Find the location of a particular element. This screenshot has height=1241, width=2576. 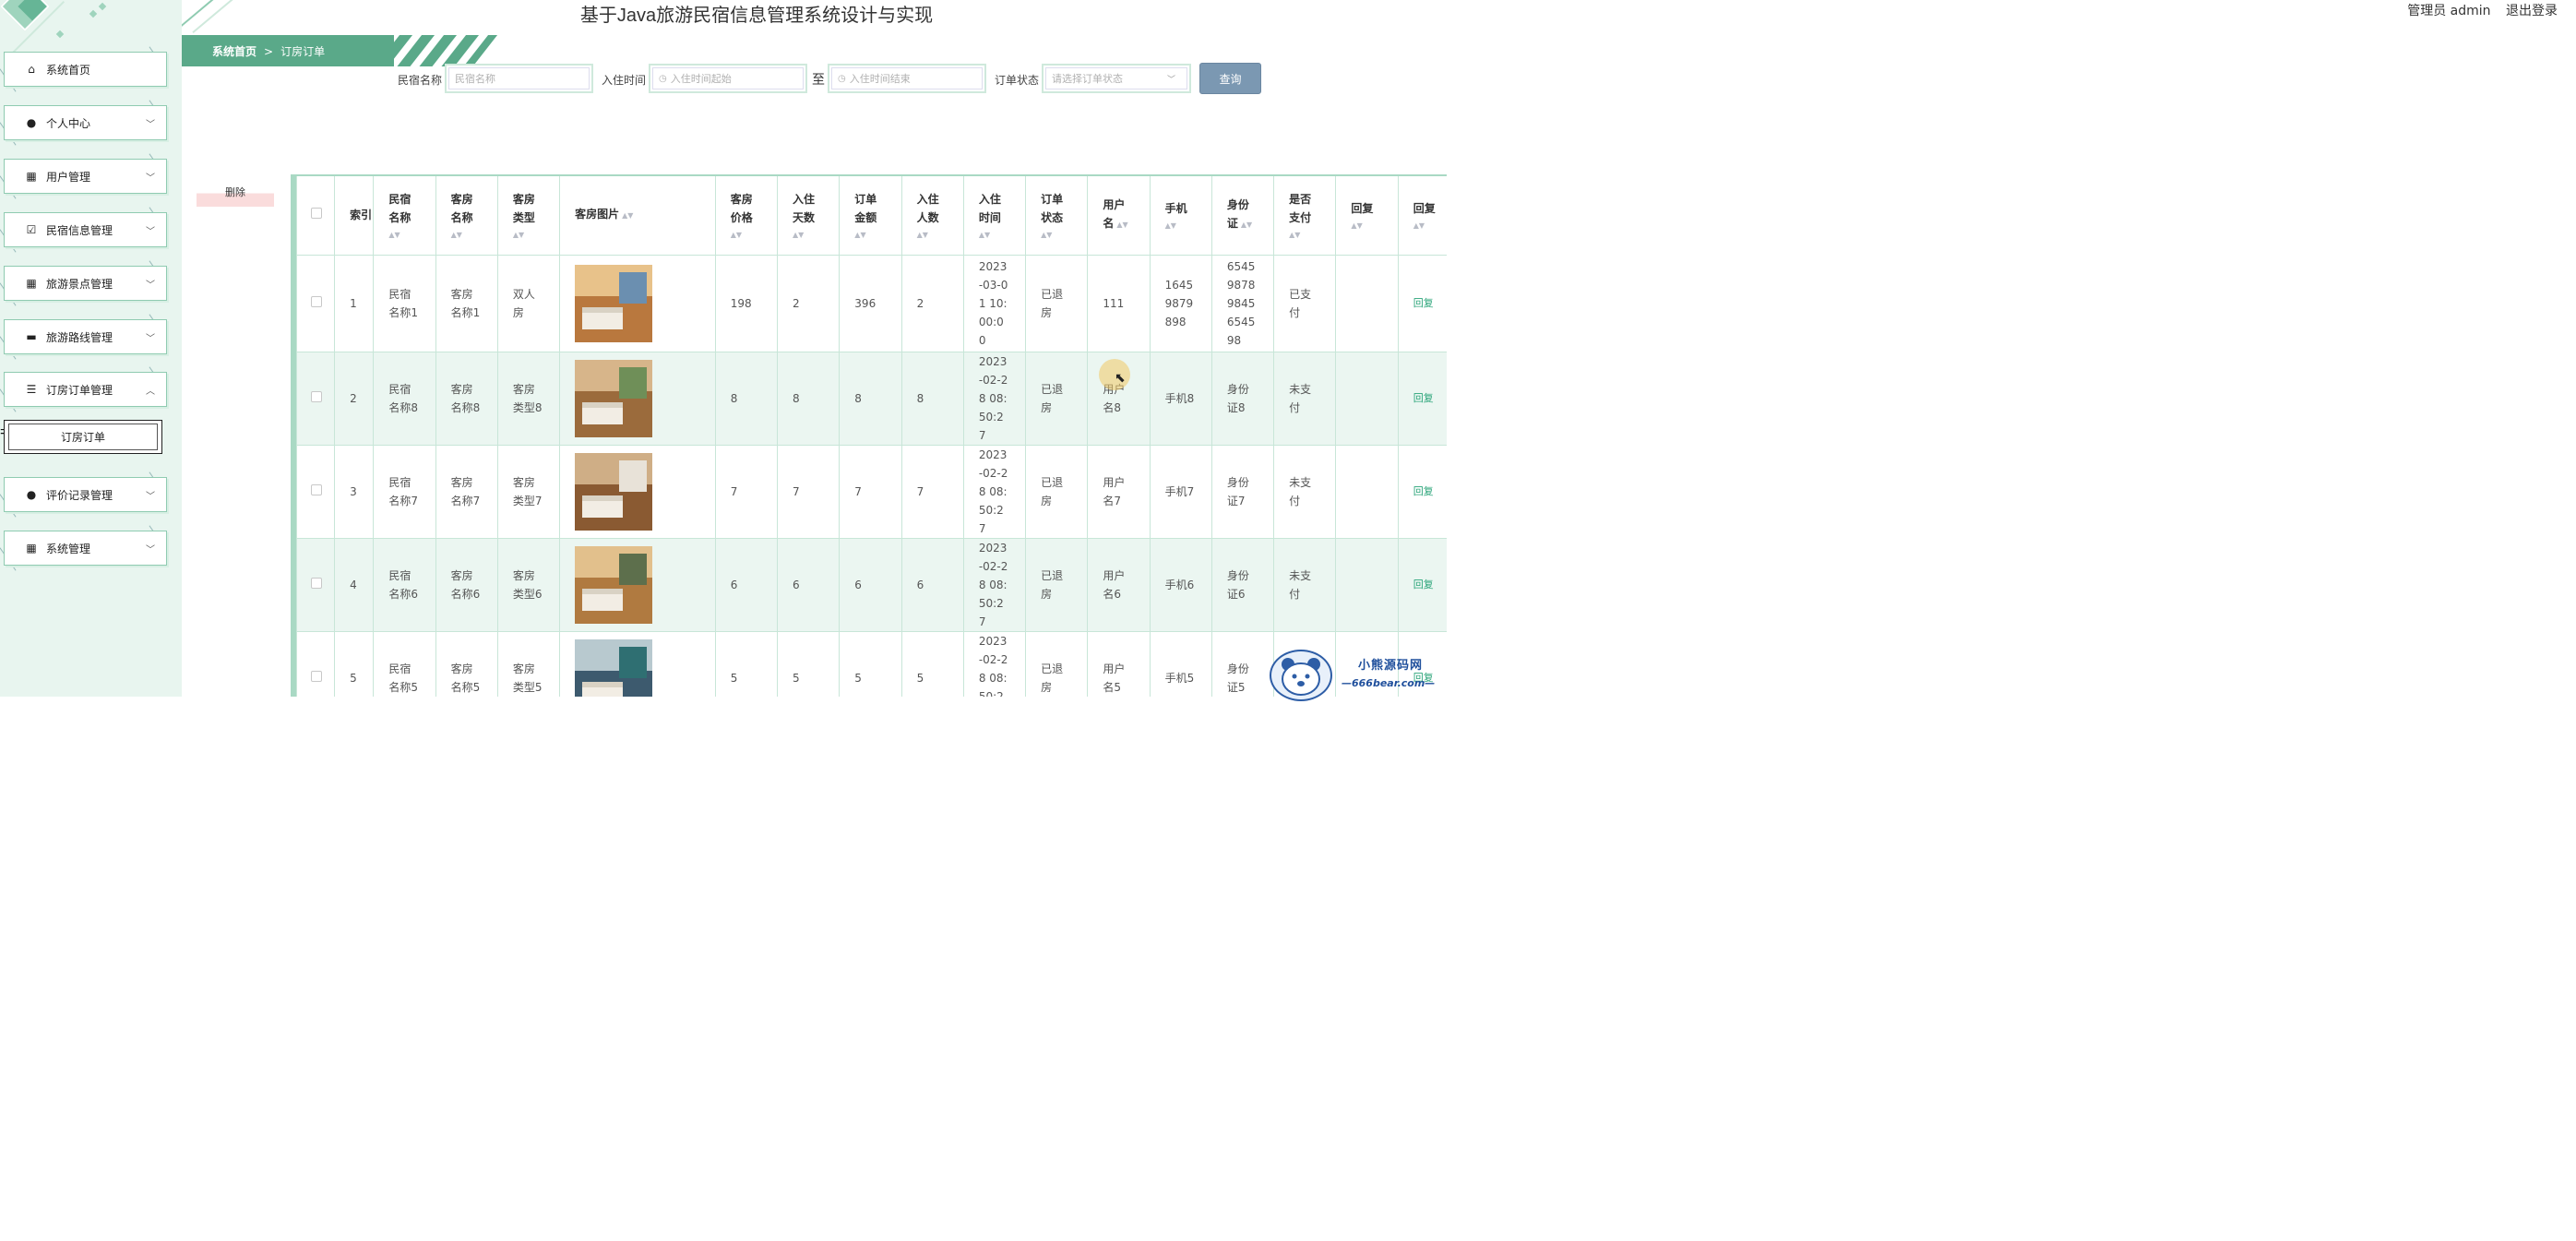

cell-room-type: 双人房 is located at coordinates (528, 303).